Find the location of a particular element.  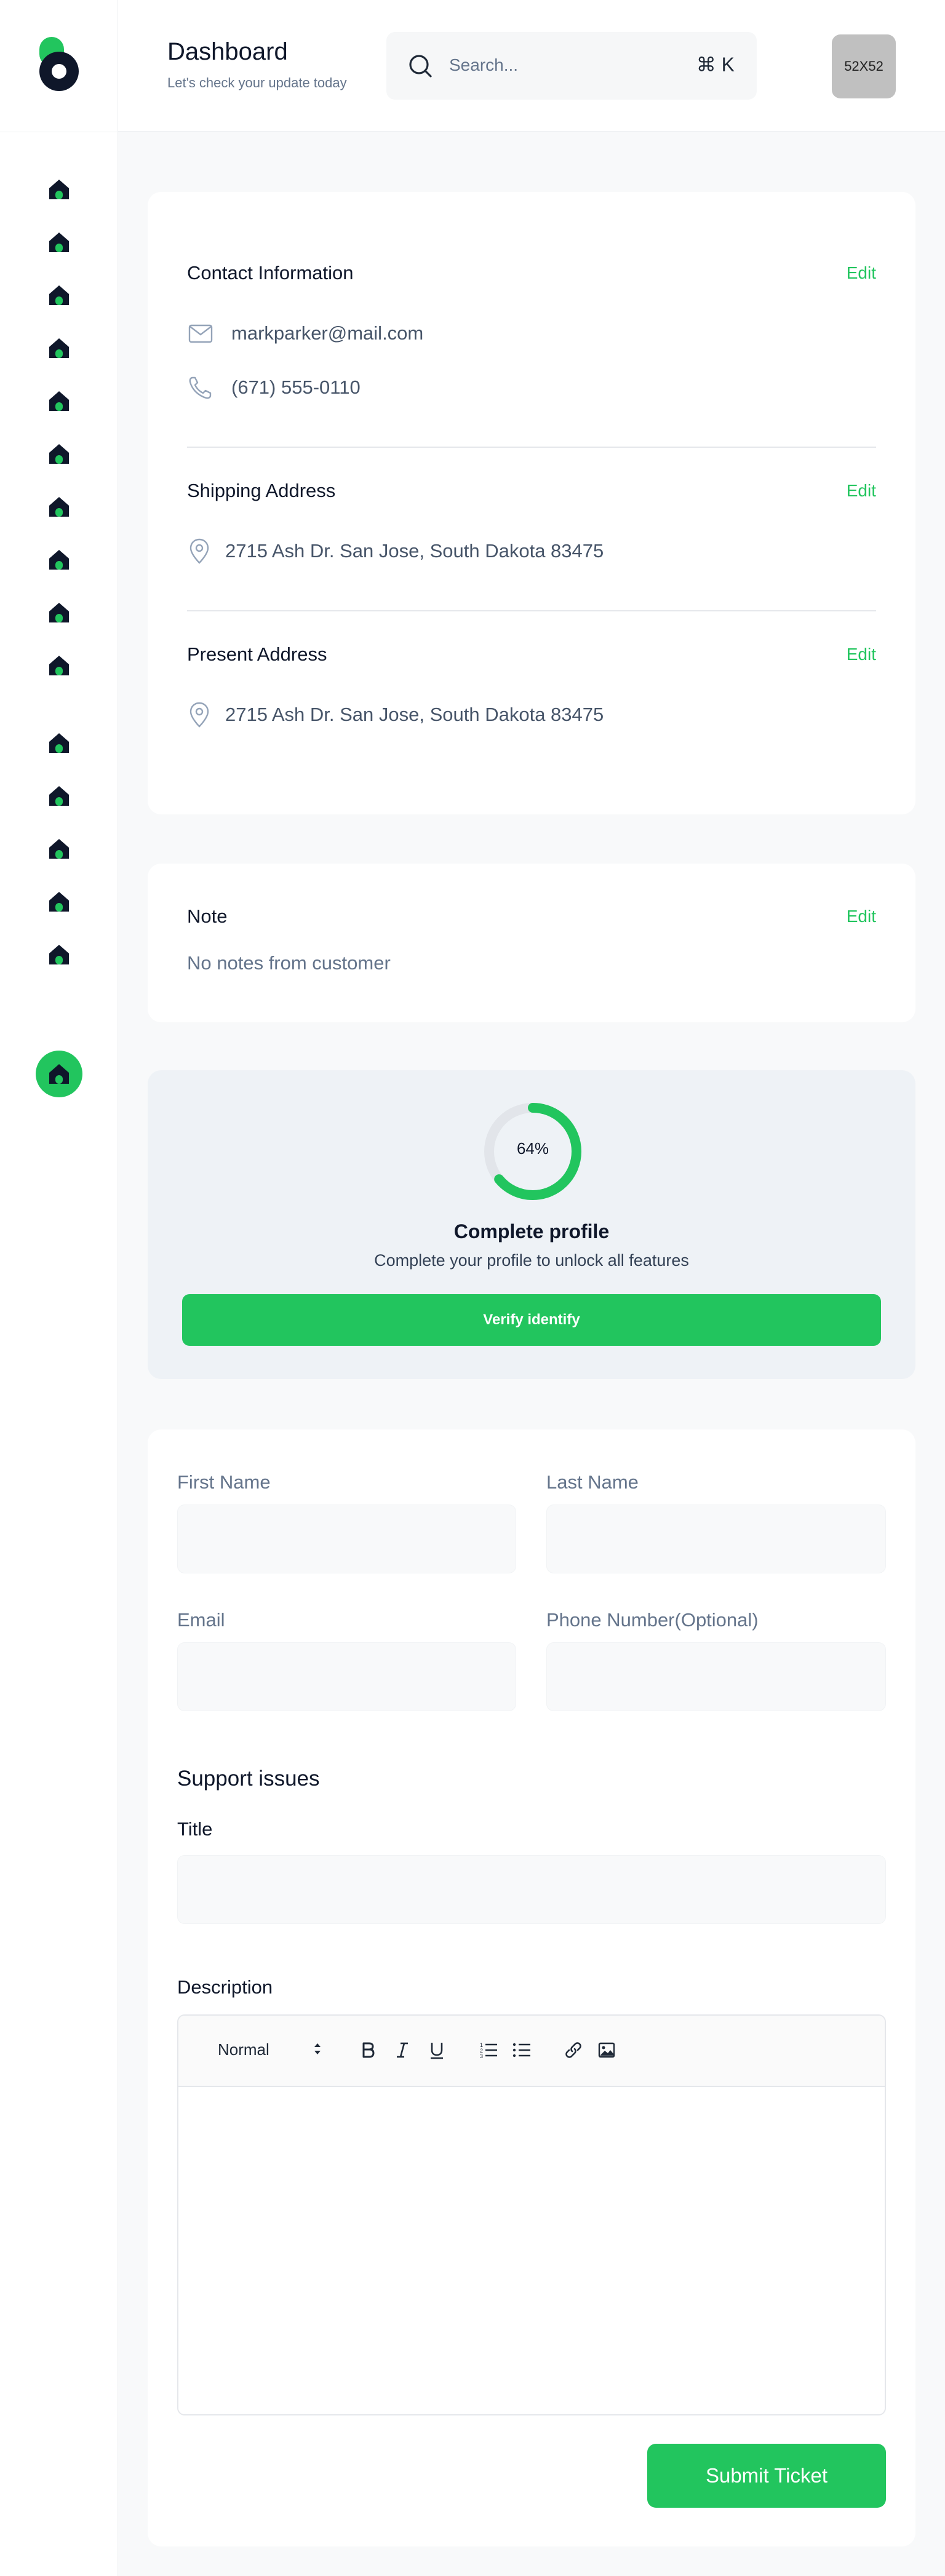

phone-icon is located at coordinates (200, 387).